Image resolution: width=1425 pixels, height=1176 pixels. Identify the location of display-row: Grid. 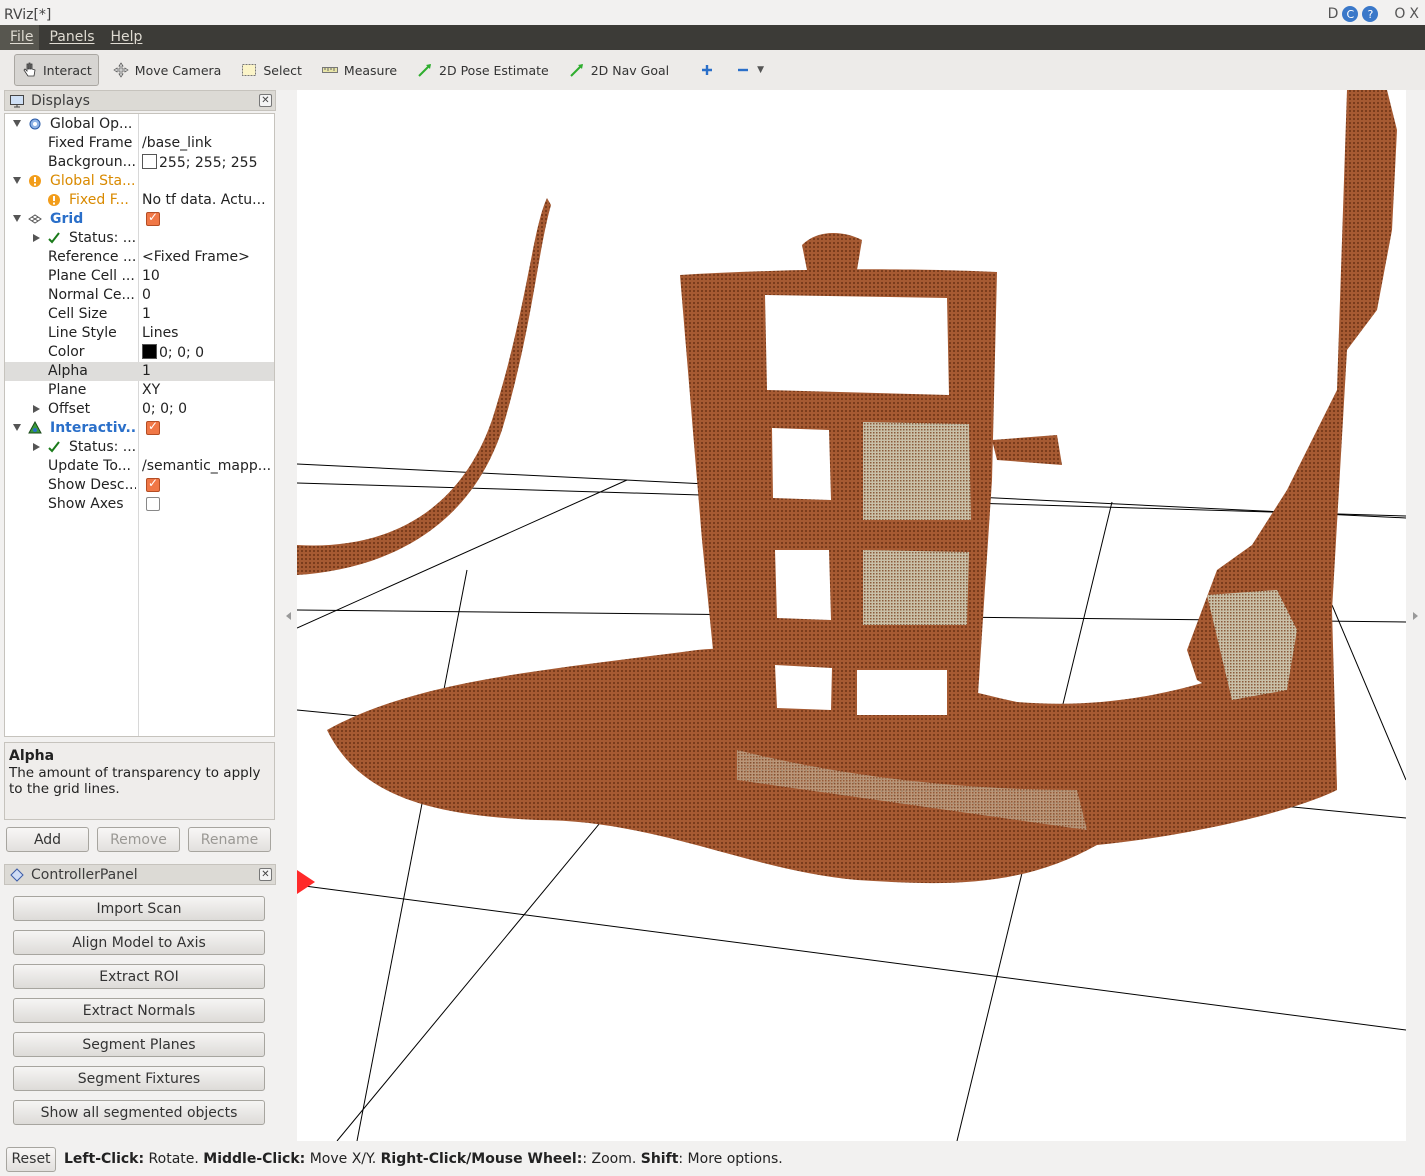
(139, 219).